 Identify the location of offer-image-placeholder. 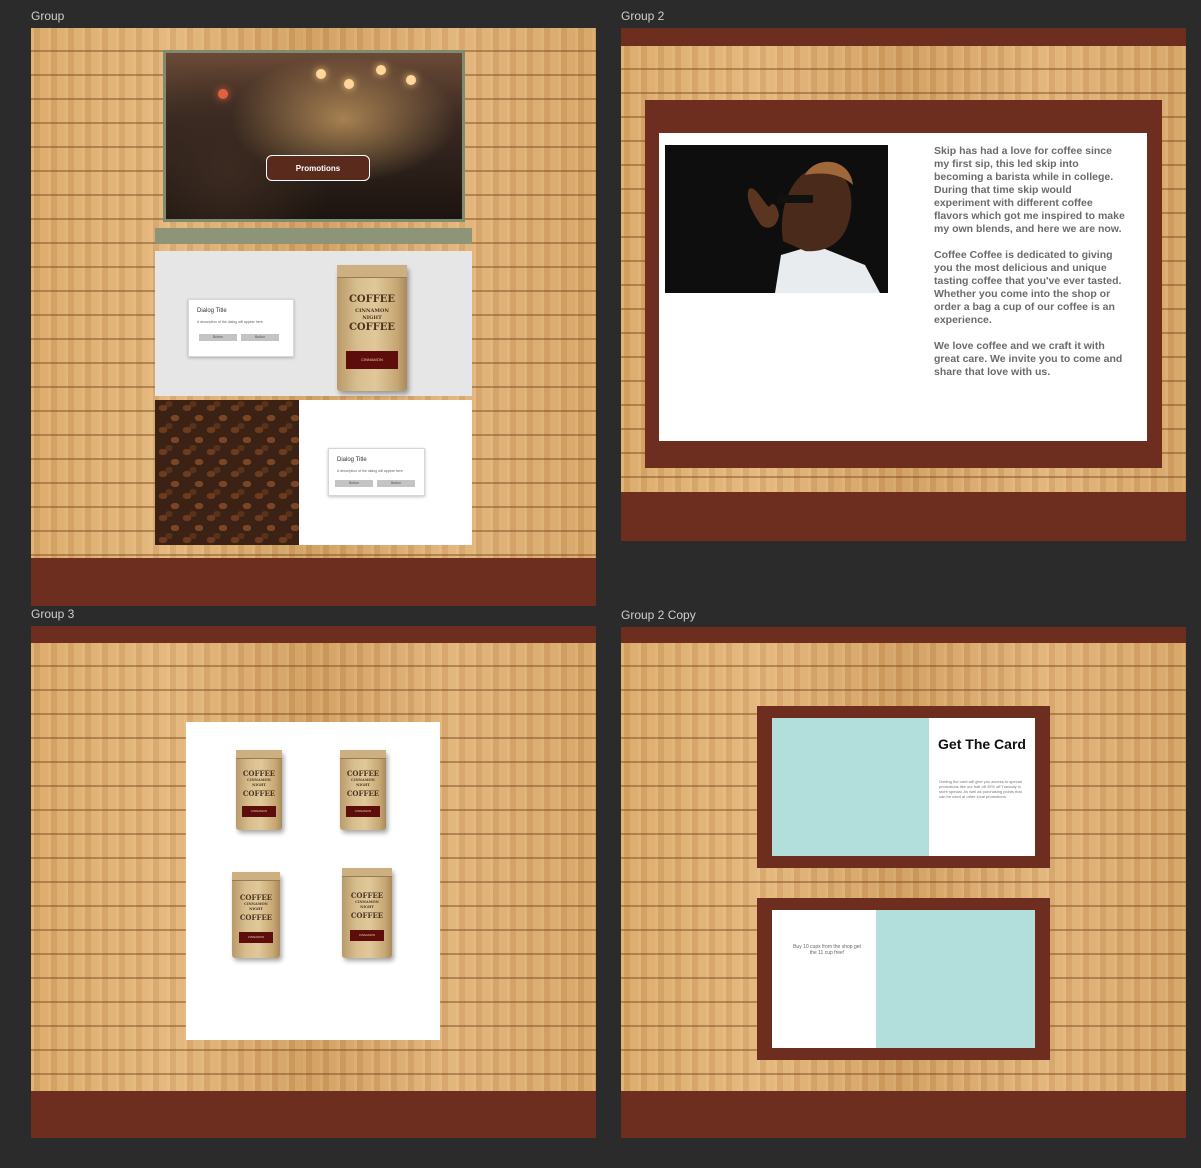
(955, 979).